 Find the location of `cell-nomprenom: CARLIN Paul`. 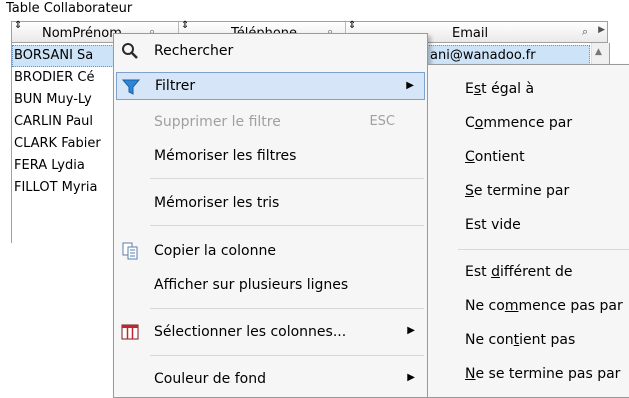

cell-nomprenom: CARLIN Paul is located at coordinates (54, 121).